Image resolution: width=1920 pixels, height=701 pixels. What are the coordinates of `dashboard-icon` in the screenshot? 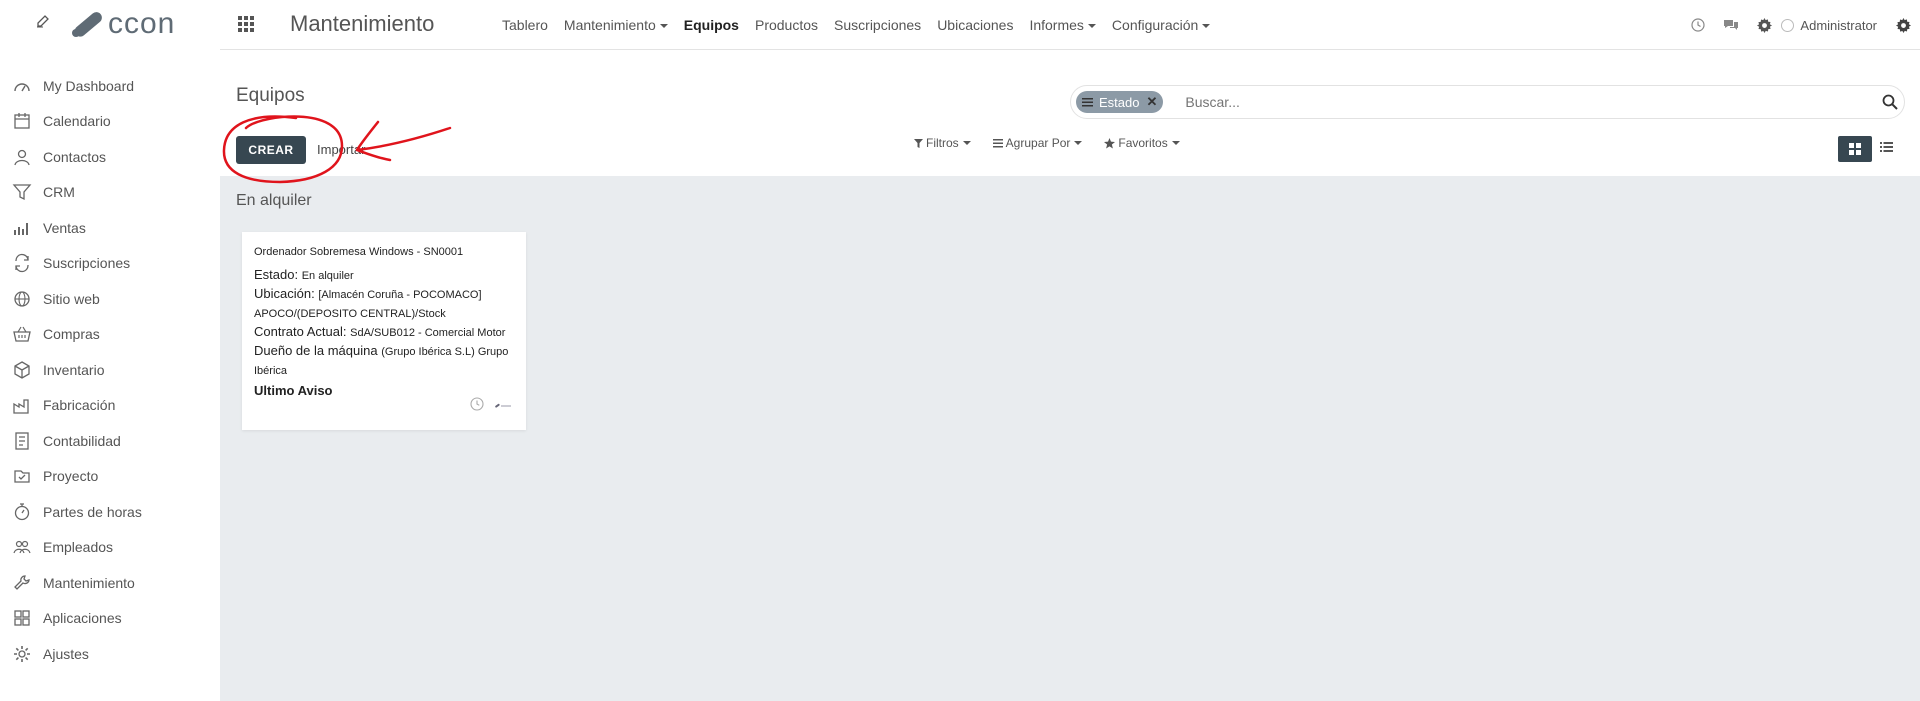 It's located at (22, 87).